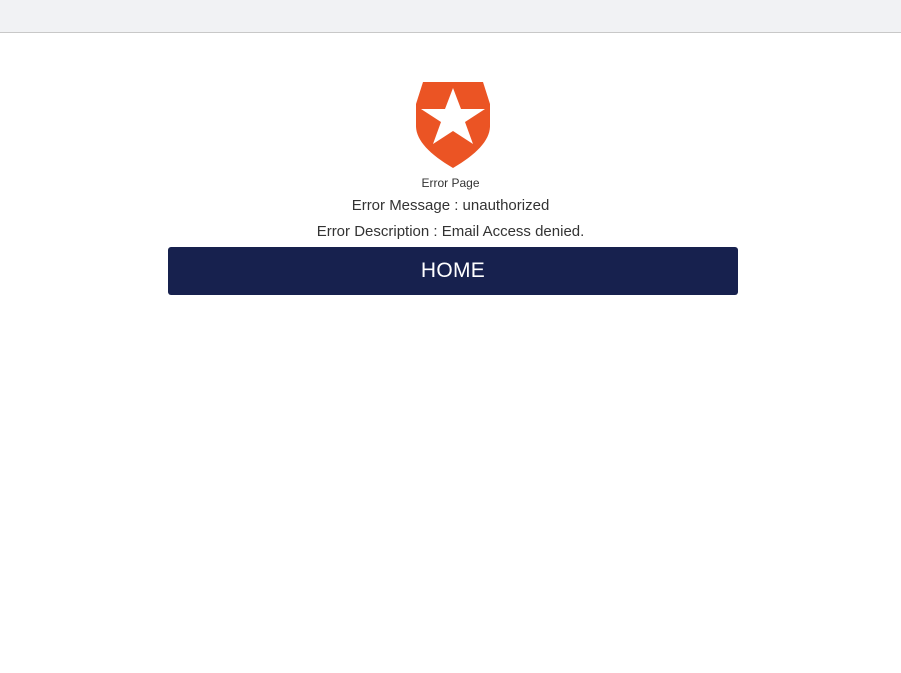 This screenshot has width=901, height=673. Describe the element at coordinates (450, 183) in the screenshot. I see `page-title: Error Page` at that location.